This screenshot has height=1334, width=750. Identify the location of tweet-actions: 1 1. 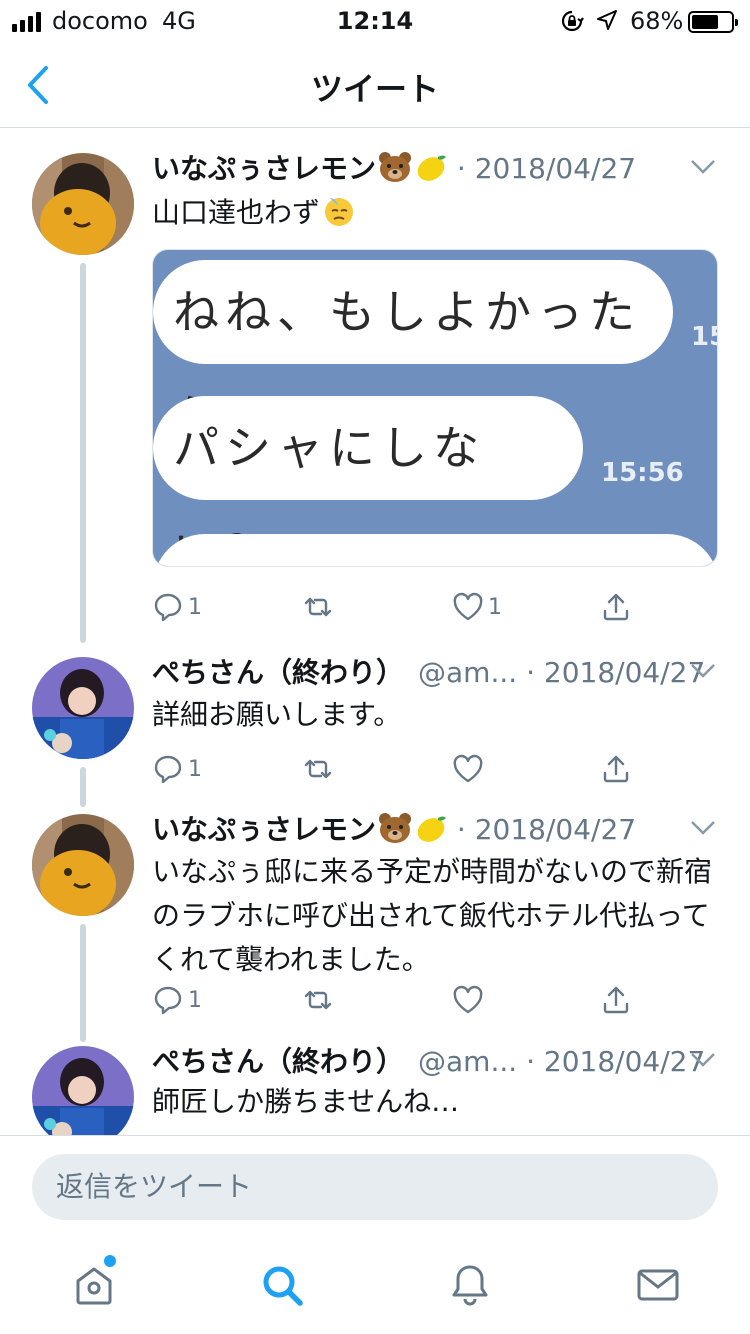
(402, 607).